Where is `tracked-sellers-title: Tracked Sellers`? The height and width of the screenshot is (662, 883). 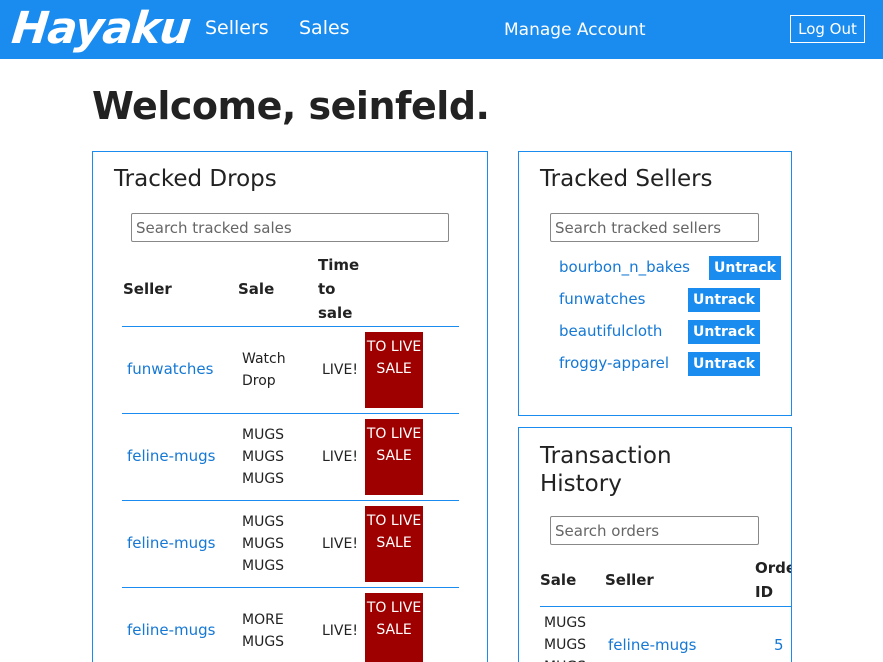
tracked-sellers-title: Tracked Sellers is located at coordinates (626, 179).